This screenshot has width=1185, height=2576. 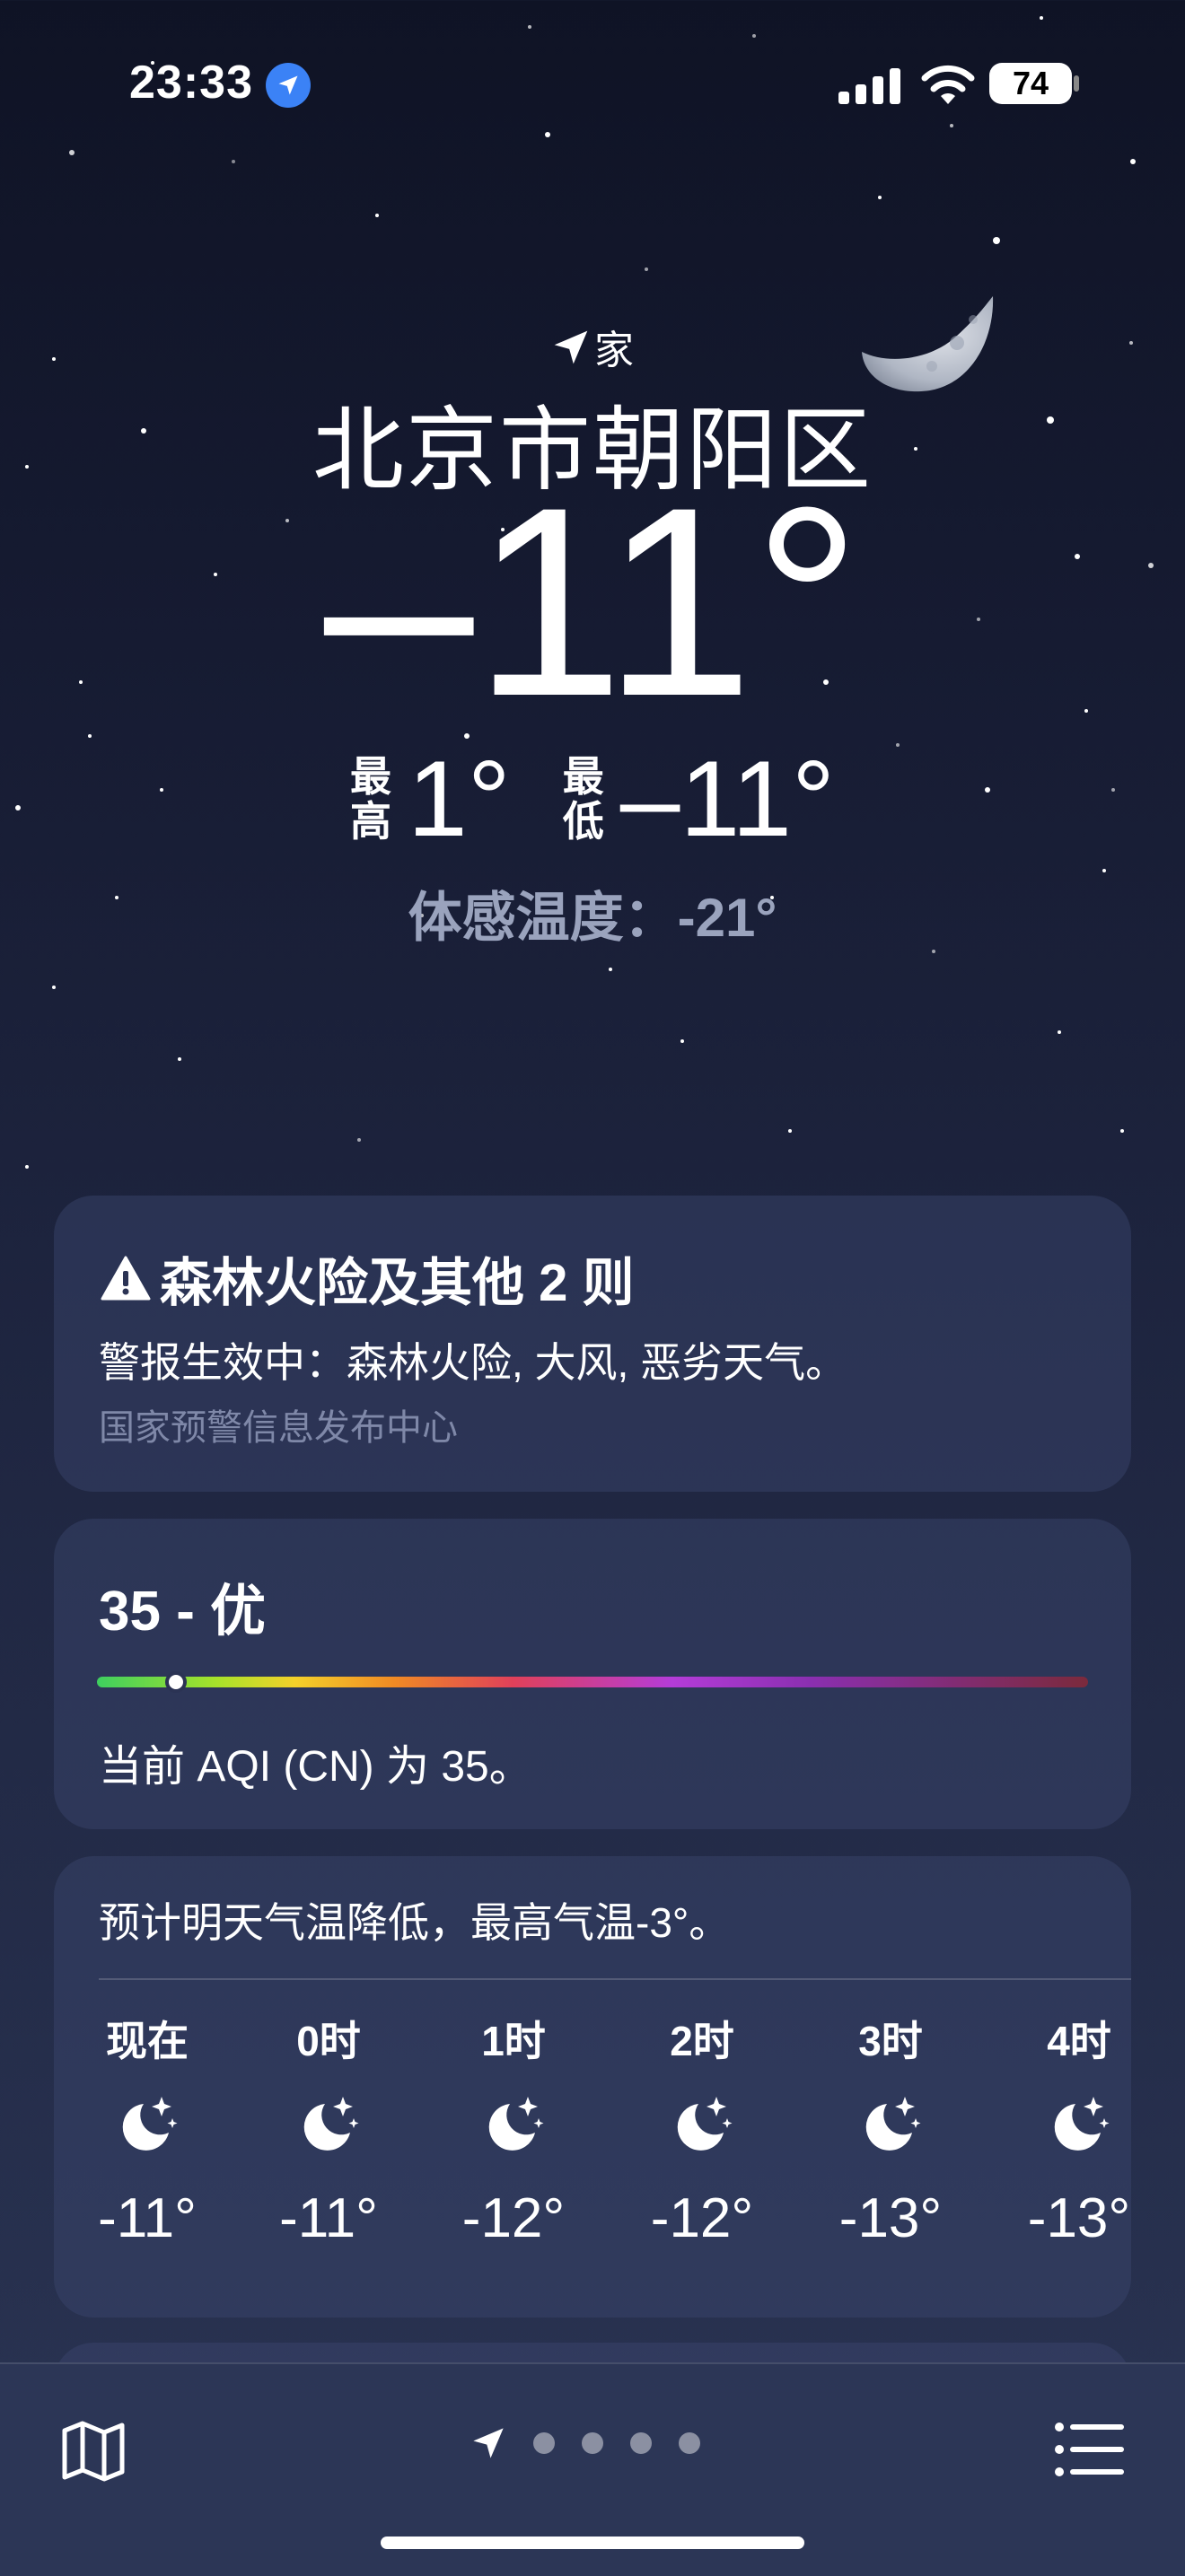 What do you see at coordinates (459, 799) in the screenshot?
I see `high-temperature: 1°` at bounding box center [459, 799].